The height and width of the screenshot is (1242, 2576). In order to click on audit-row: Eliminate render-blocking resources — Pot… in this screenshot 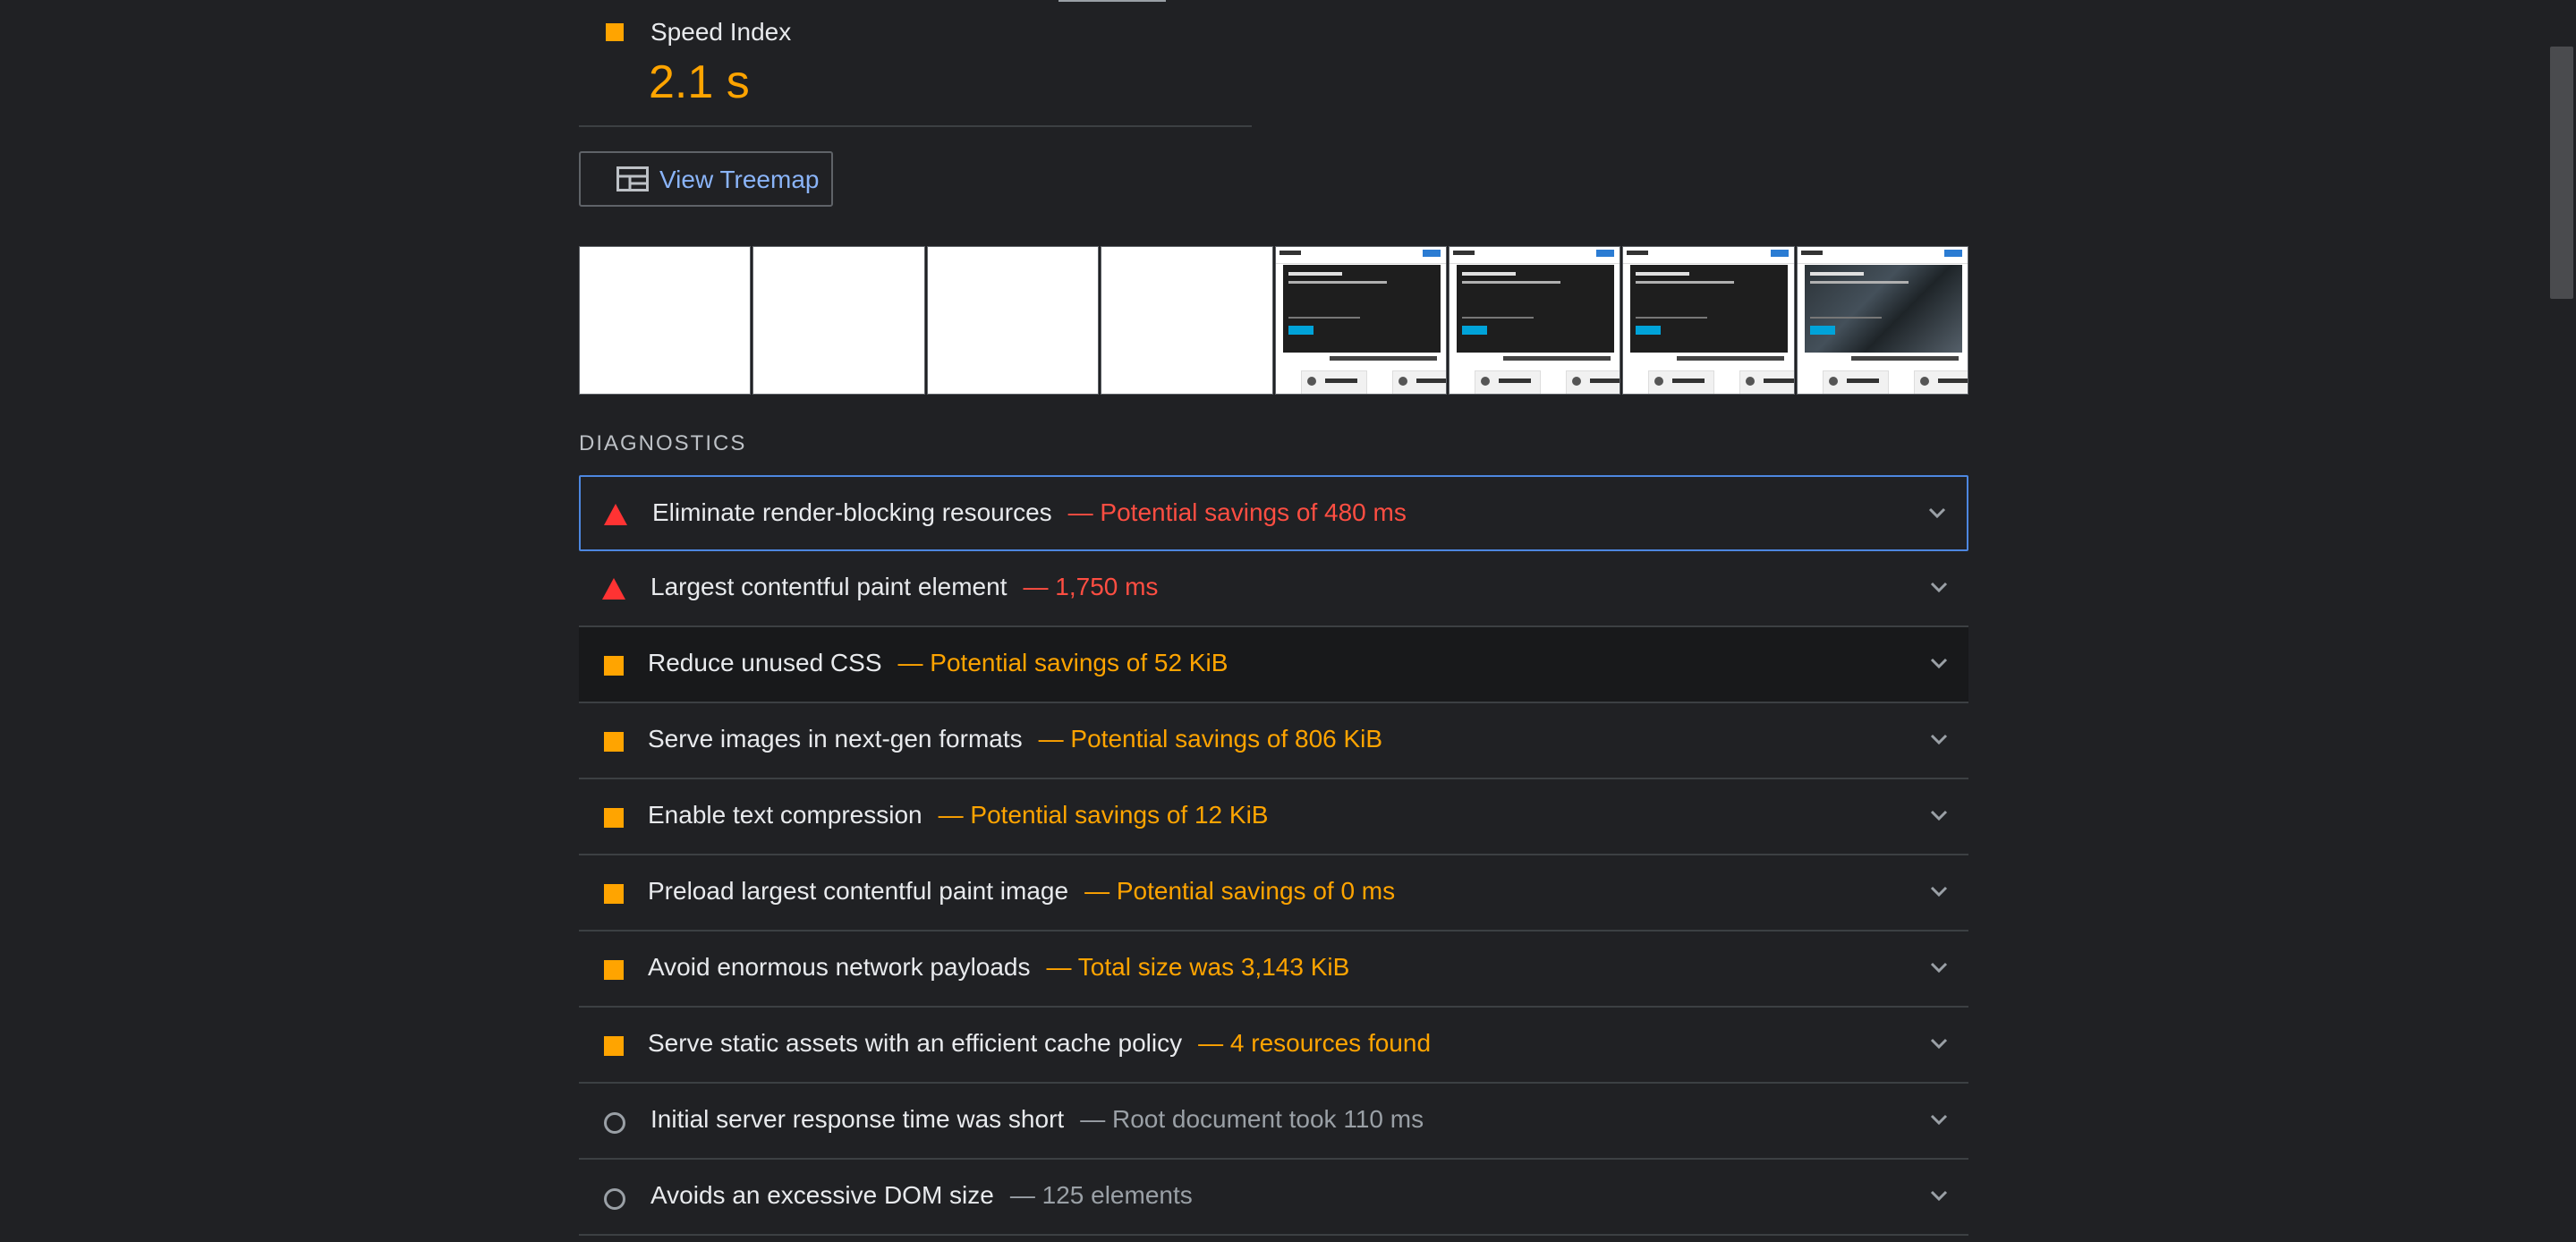, I will do `click(1273, 513)`.